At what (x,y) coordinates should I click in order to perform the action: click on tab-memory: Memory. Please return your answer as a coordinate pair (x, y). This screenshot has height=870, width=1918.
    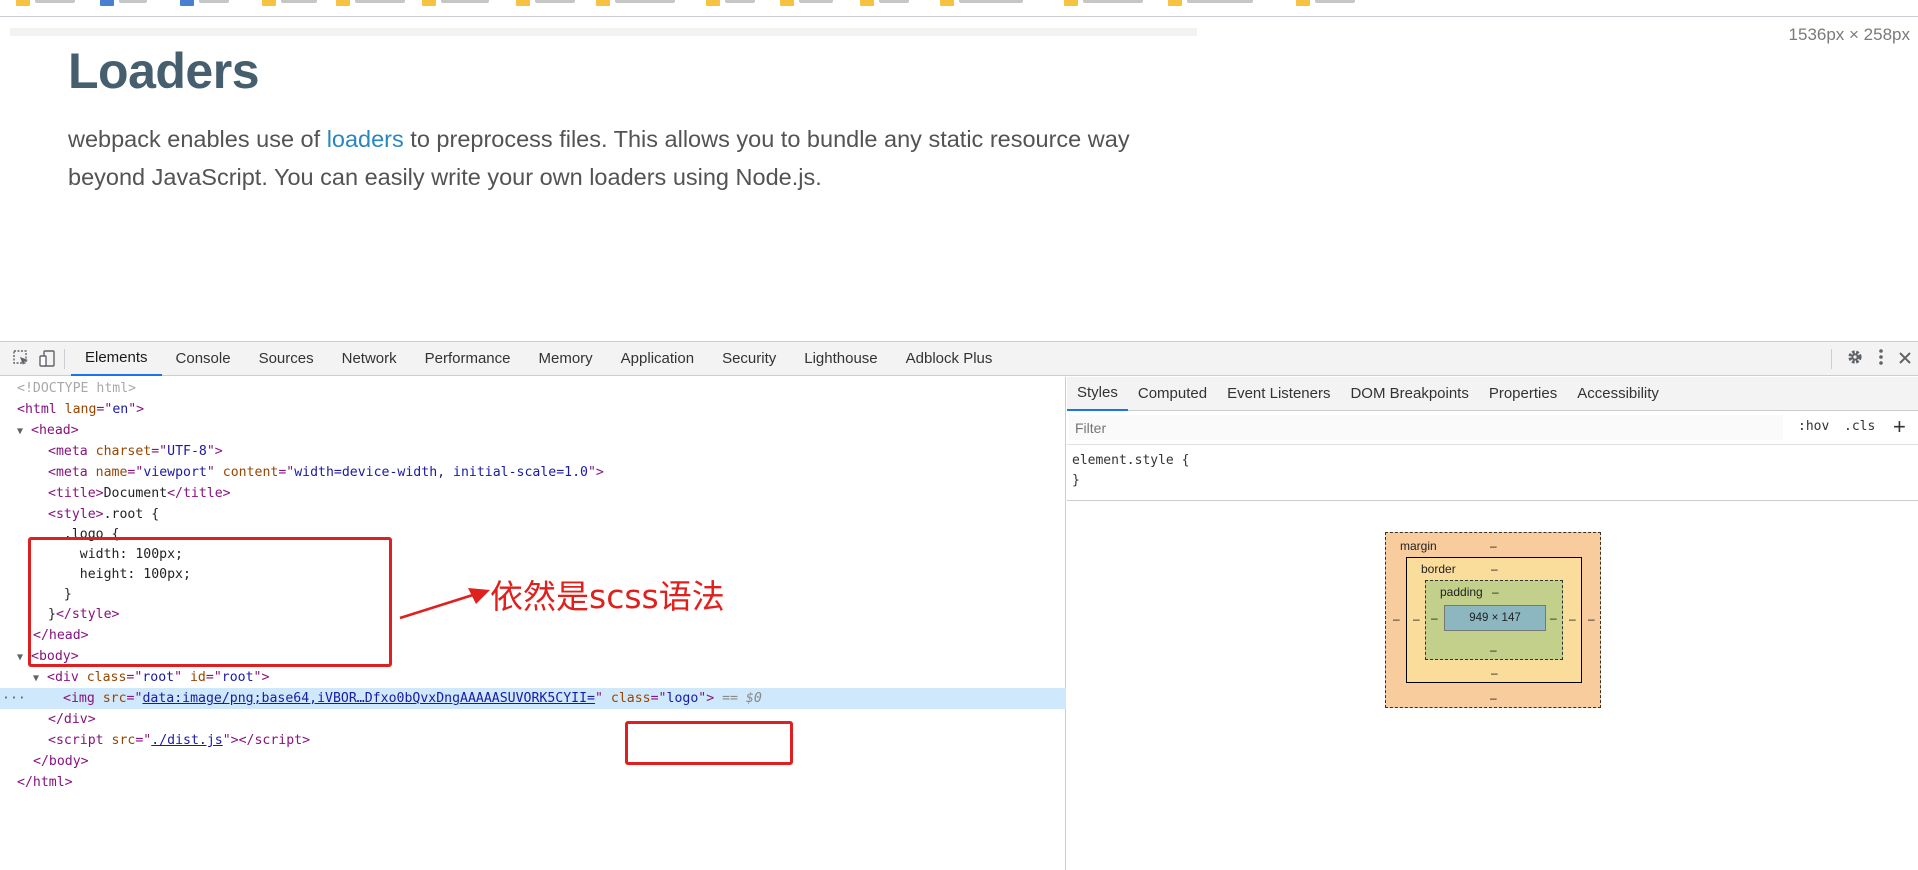
    Looking at the image, I should click on (566, 359).